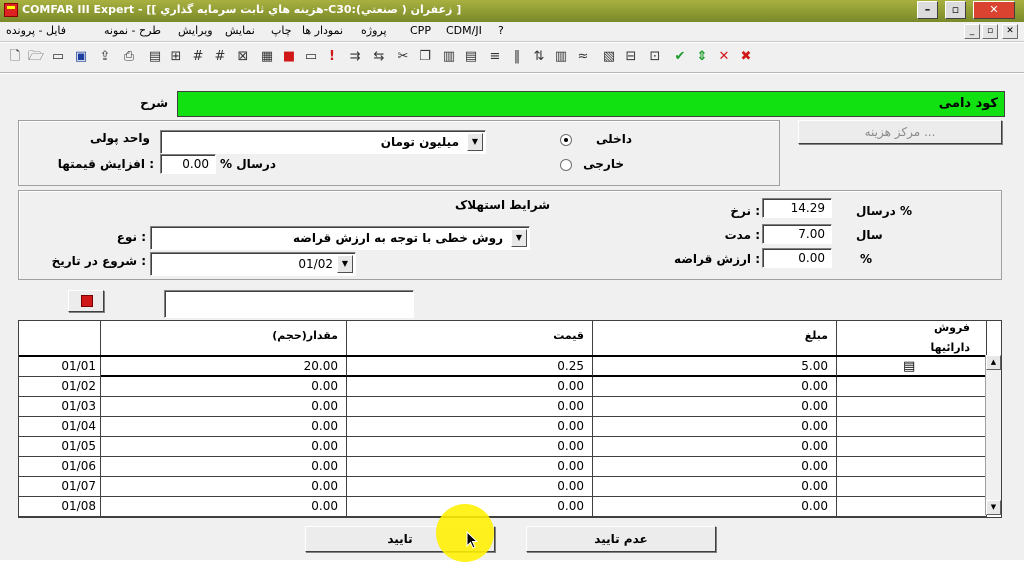 The width and height of the screenshot is (1024, 562). I want to click on menu-project: پروژه, so click(374, 30).